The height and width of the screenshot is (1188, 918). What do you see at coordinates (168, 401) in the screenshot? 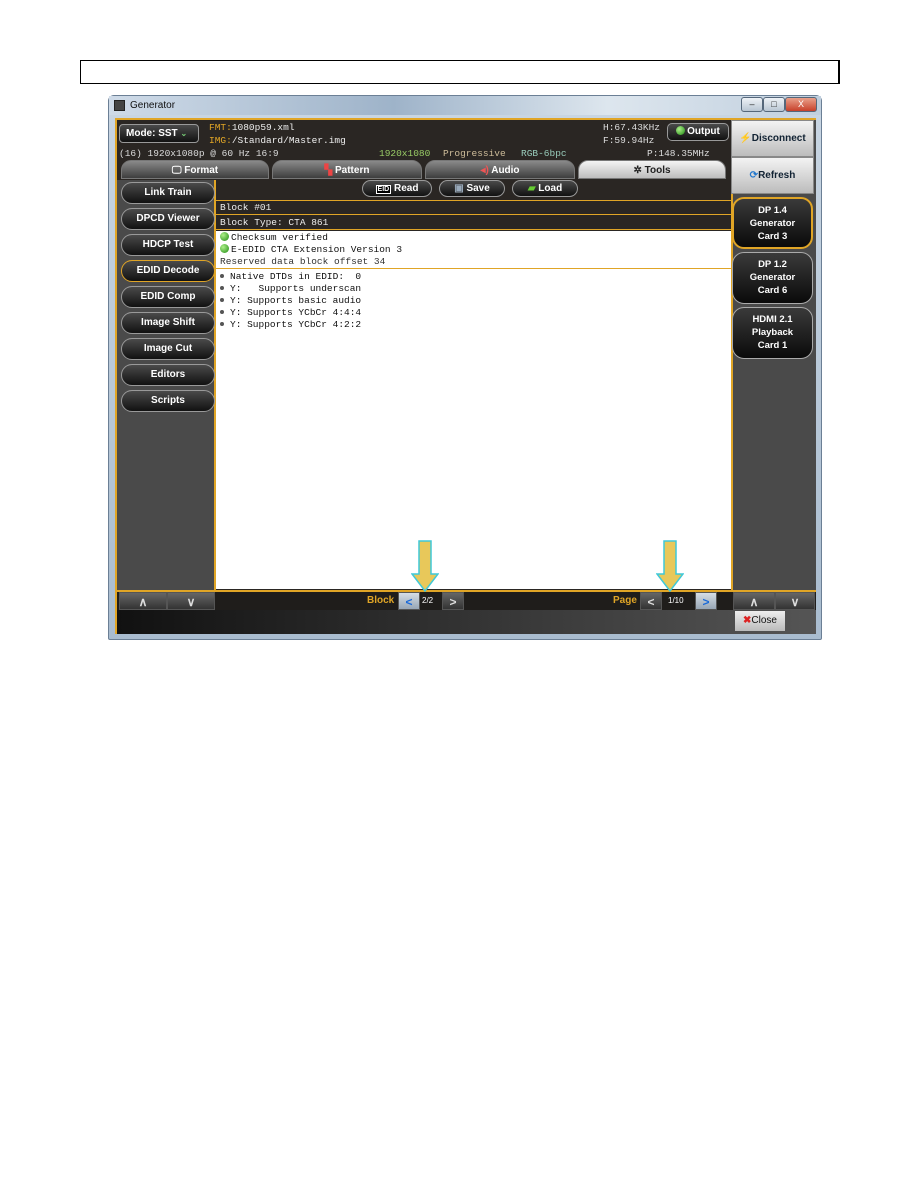
I see `sidebar-item-scripts: Scripts` at bounding box center [168, 401].